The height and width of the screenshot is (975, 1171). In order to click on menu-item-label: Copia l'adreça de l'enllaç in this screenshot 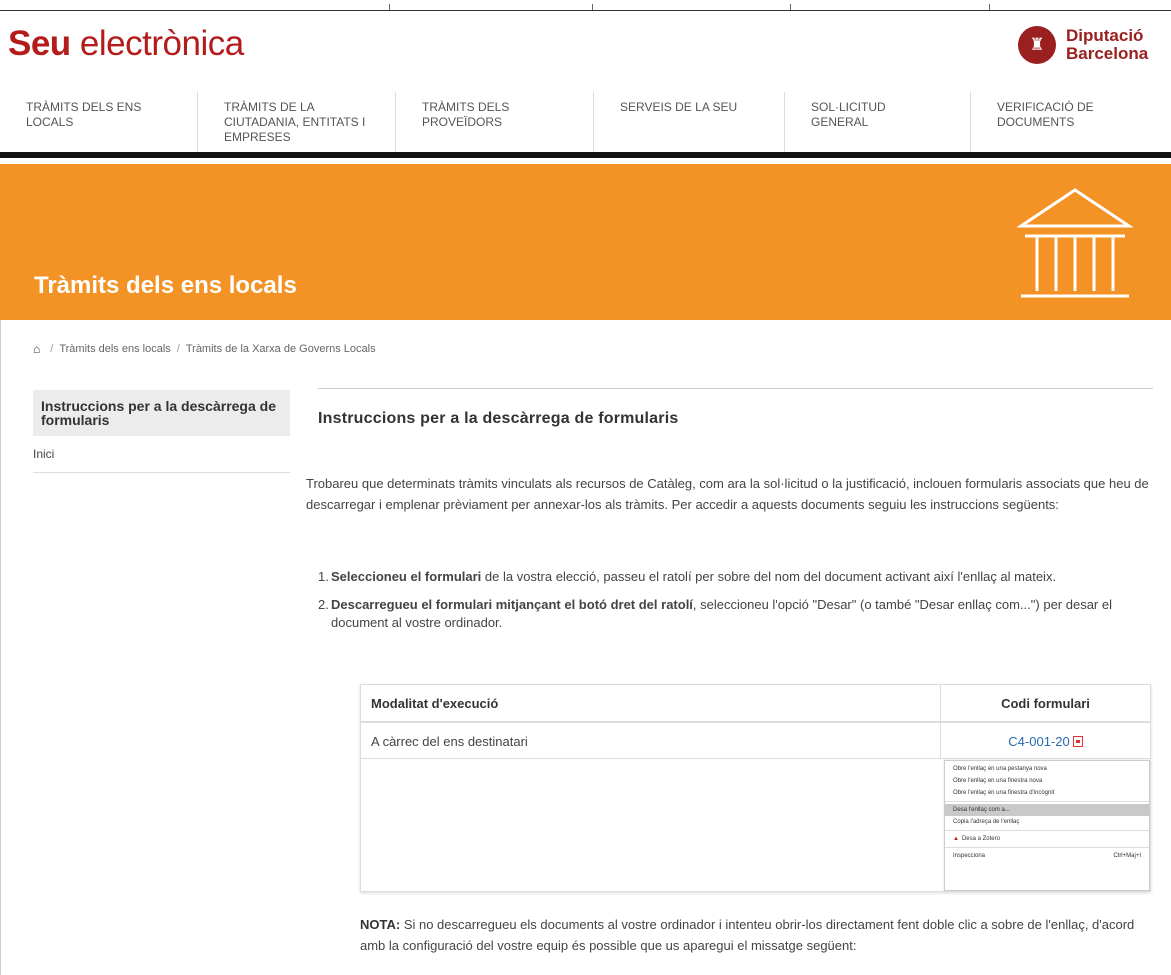, I will do `click(986, 822)`.